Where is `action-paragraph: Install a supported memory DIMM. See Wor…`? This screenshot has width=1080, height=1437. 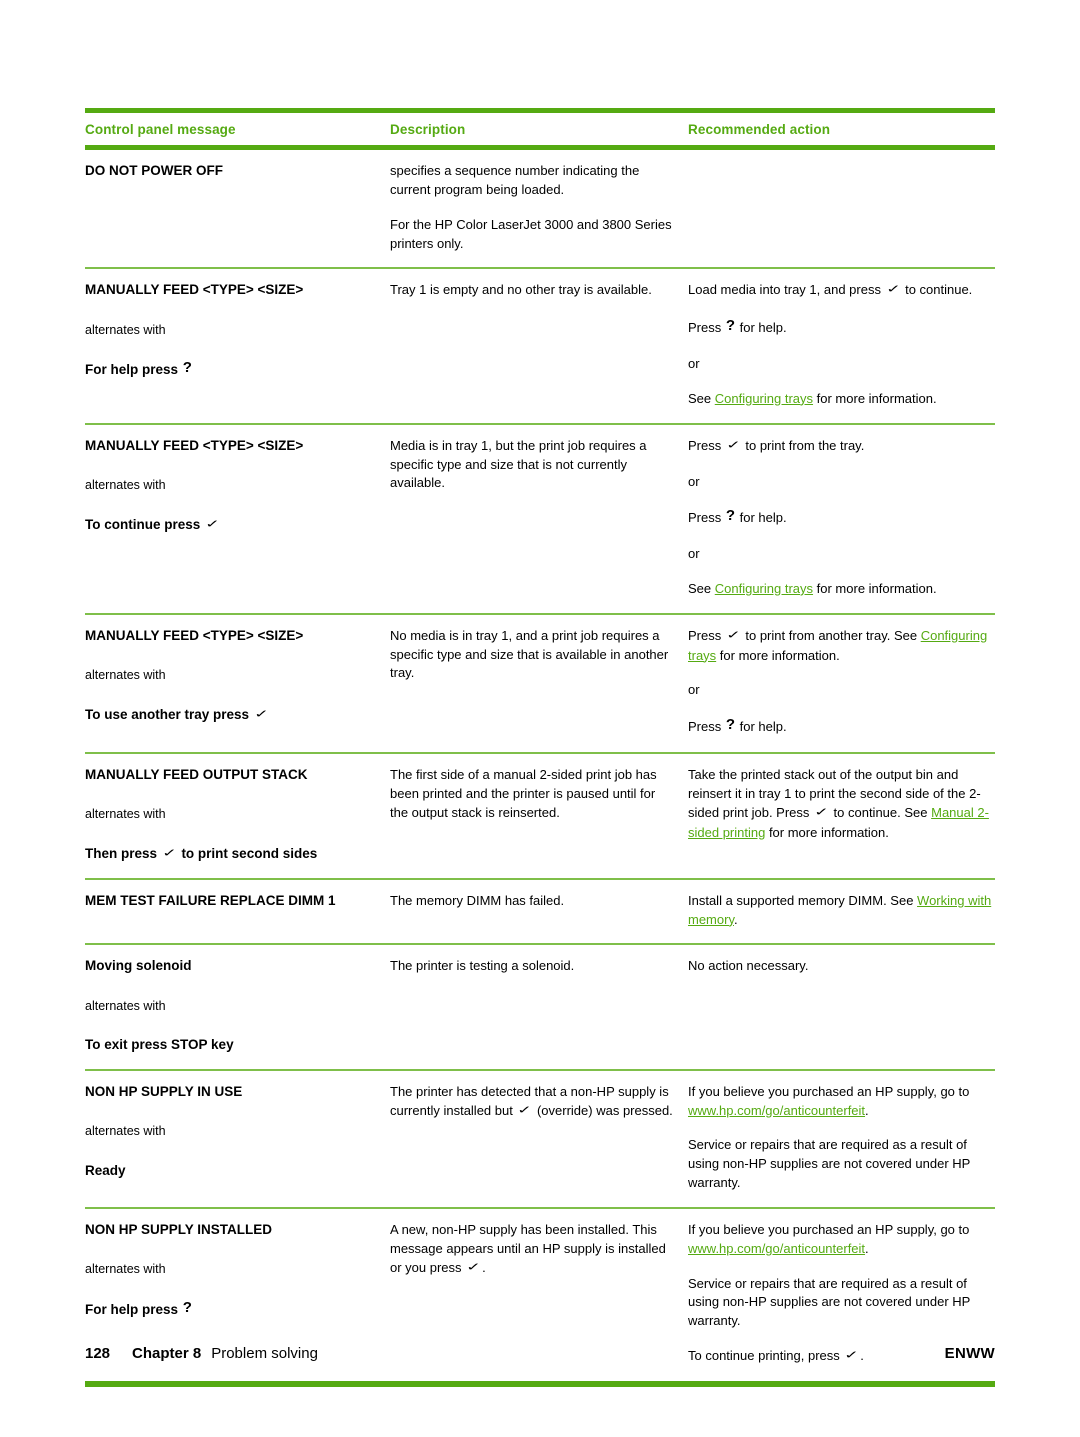 action-paragraph: Install a supported memory DIMM. See Wor… is located at coordinates (840, 909).